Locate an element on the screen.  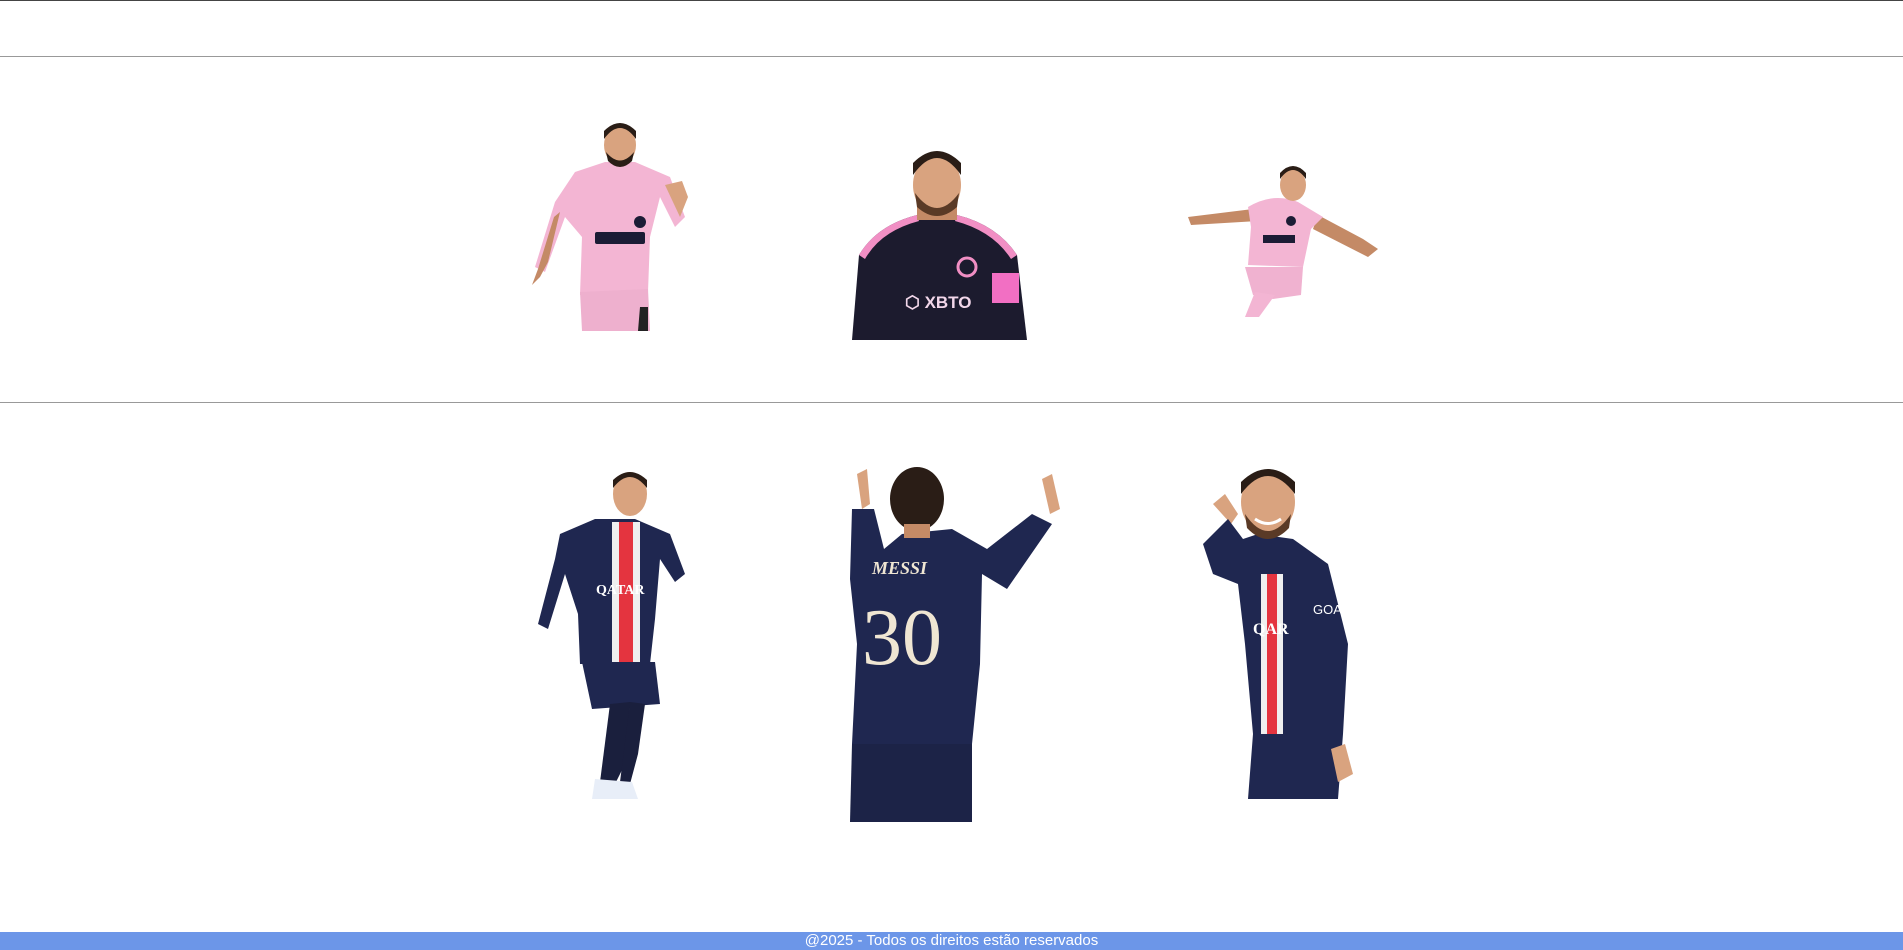
svg-text: QAR is located at coordinates (1271, 629).